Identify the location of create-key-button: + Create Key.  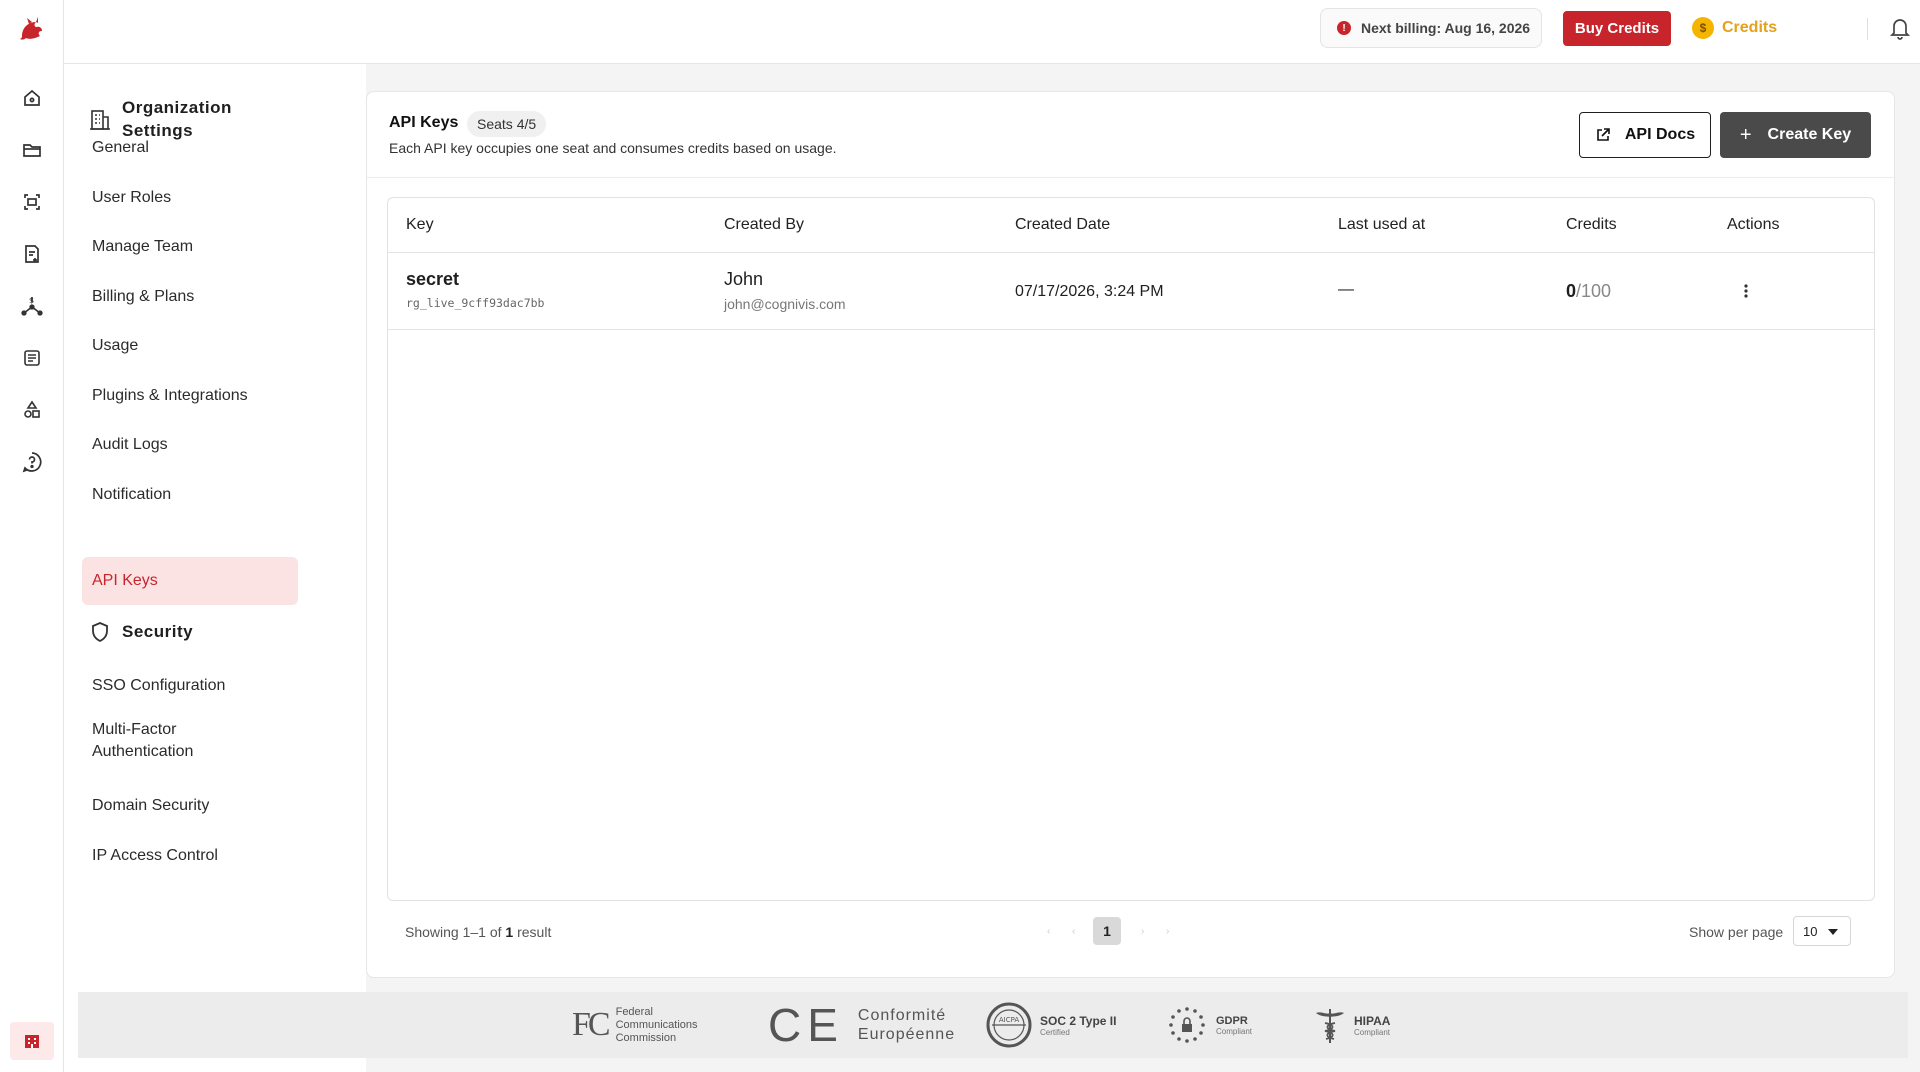
(1795, 135).